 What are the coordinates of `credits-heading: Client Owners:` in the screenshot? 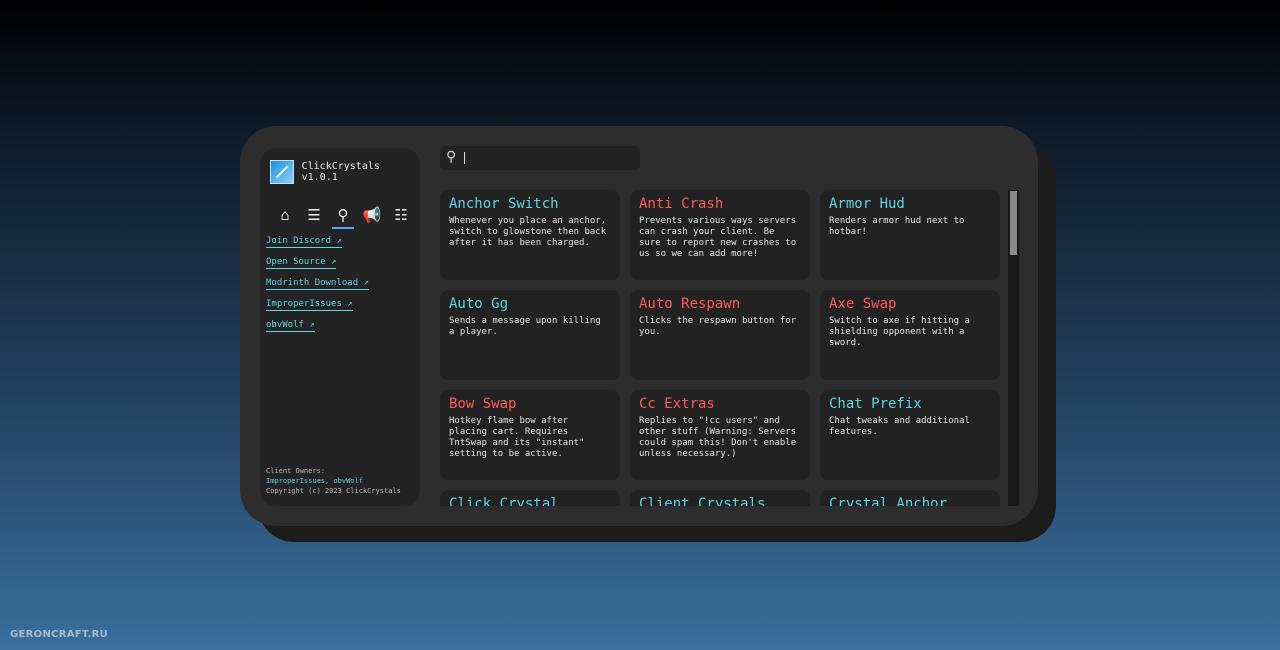 It's located at (296, 471).